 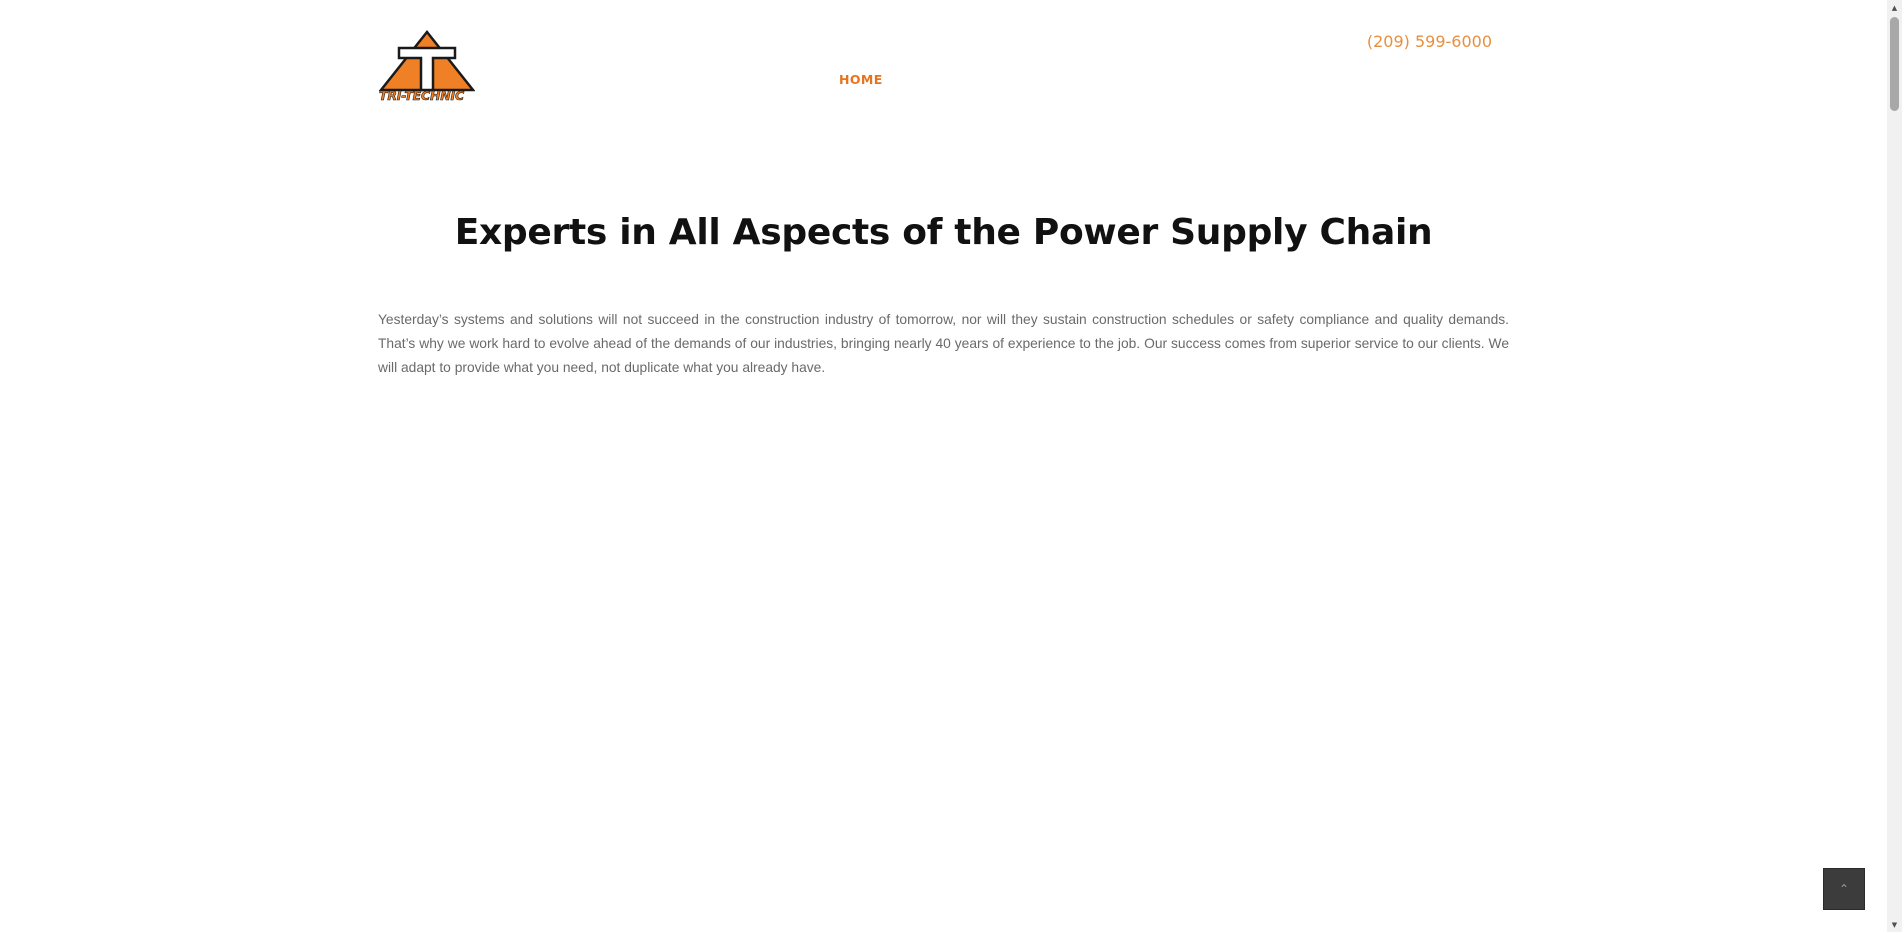 What do you see at coordinates (422, 96) in the screenshot?
I see `logo-wordmark: TRI-TECHNIC` at bounding box center [422, 96].